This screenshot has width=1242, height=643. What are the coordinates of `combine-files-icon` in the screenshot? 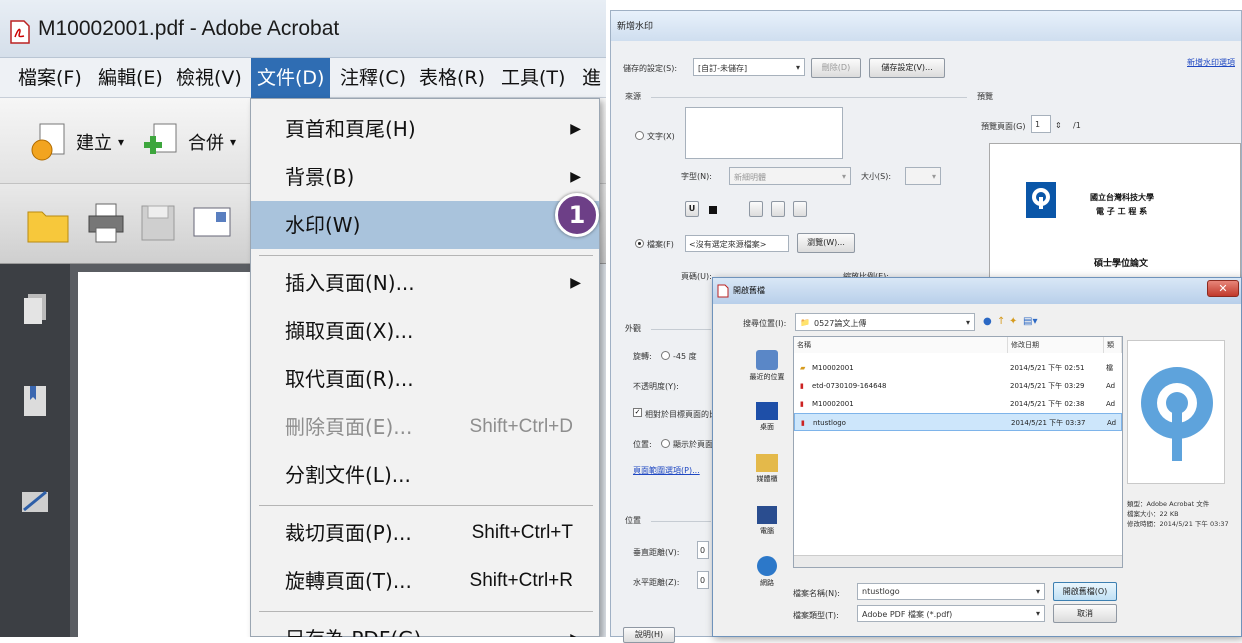 It's located at (160, 138).